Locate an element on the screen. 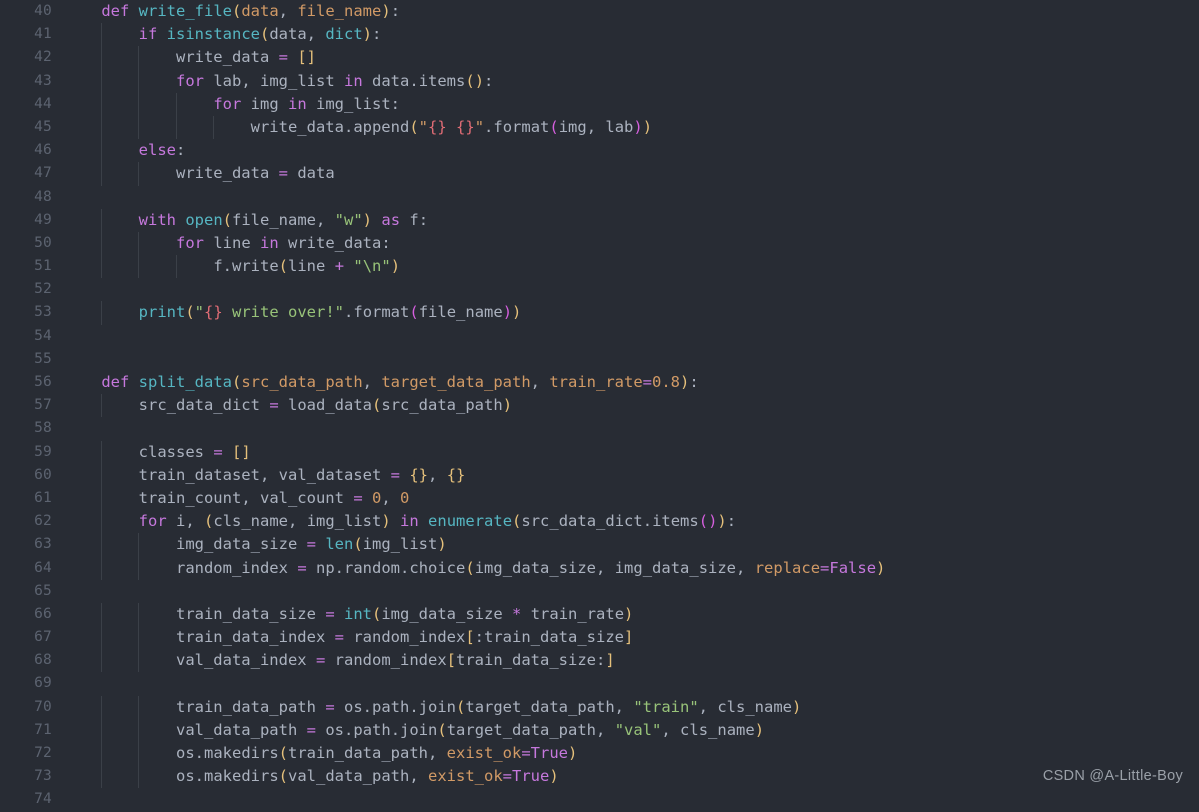 This screenshot has width=1199, height=812. code-token: : is located at coordinates (395, 11).